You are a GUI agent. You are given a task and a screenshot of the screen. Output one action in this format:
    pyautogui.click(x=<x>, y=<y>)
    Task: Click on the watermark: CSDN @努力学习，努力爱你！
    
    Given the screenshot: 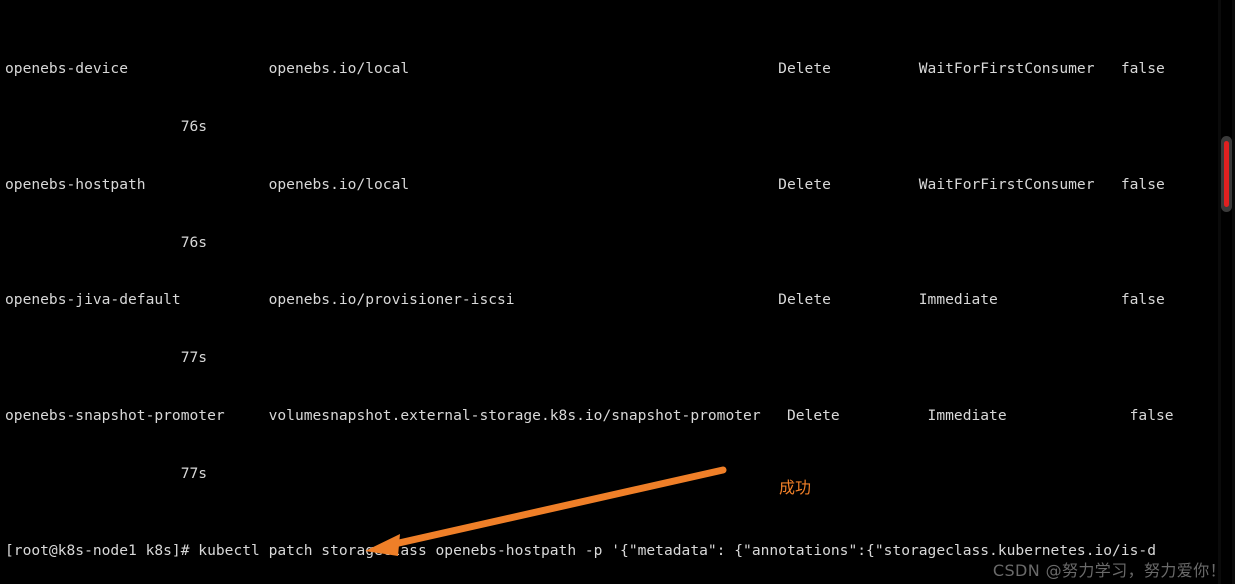 What is the action you would take?
    pyautogui.click(x=1109, y=570)
    